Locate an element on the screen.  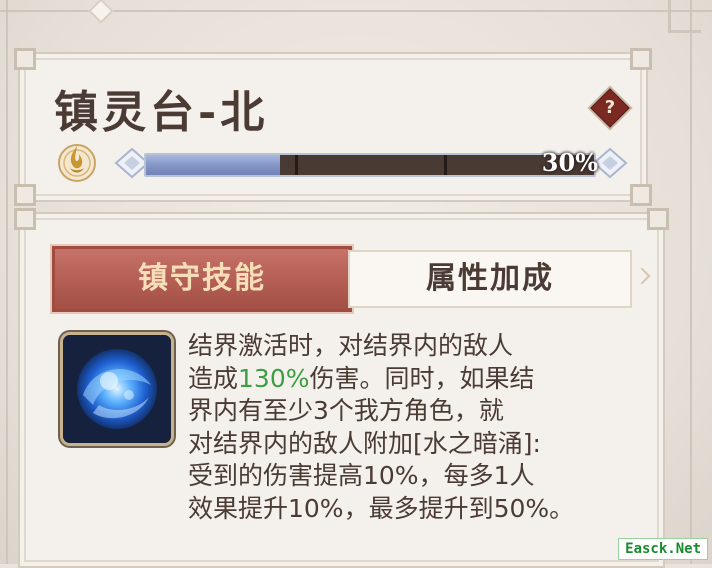
damage-value-highlight: 130% is located at coordinates (274, 378).